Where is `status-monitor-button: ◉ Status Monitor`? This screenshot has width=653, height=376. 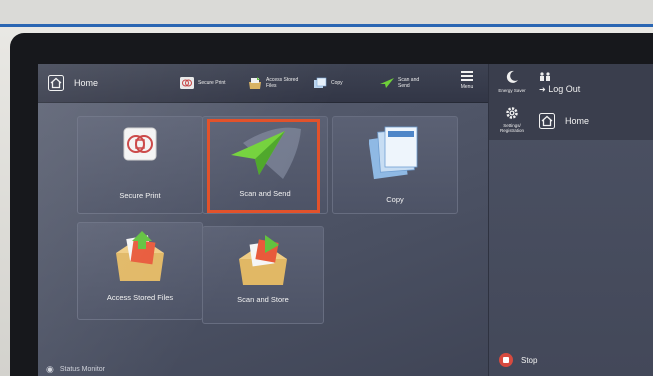
status-monitor-button: ◉ Status Monitor is located at coordinates (75, 369).